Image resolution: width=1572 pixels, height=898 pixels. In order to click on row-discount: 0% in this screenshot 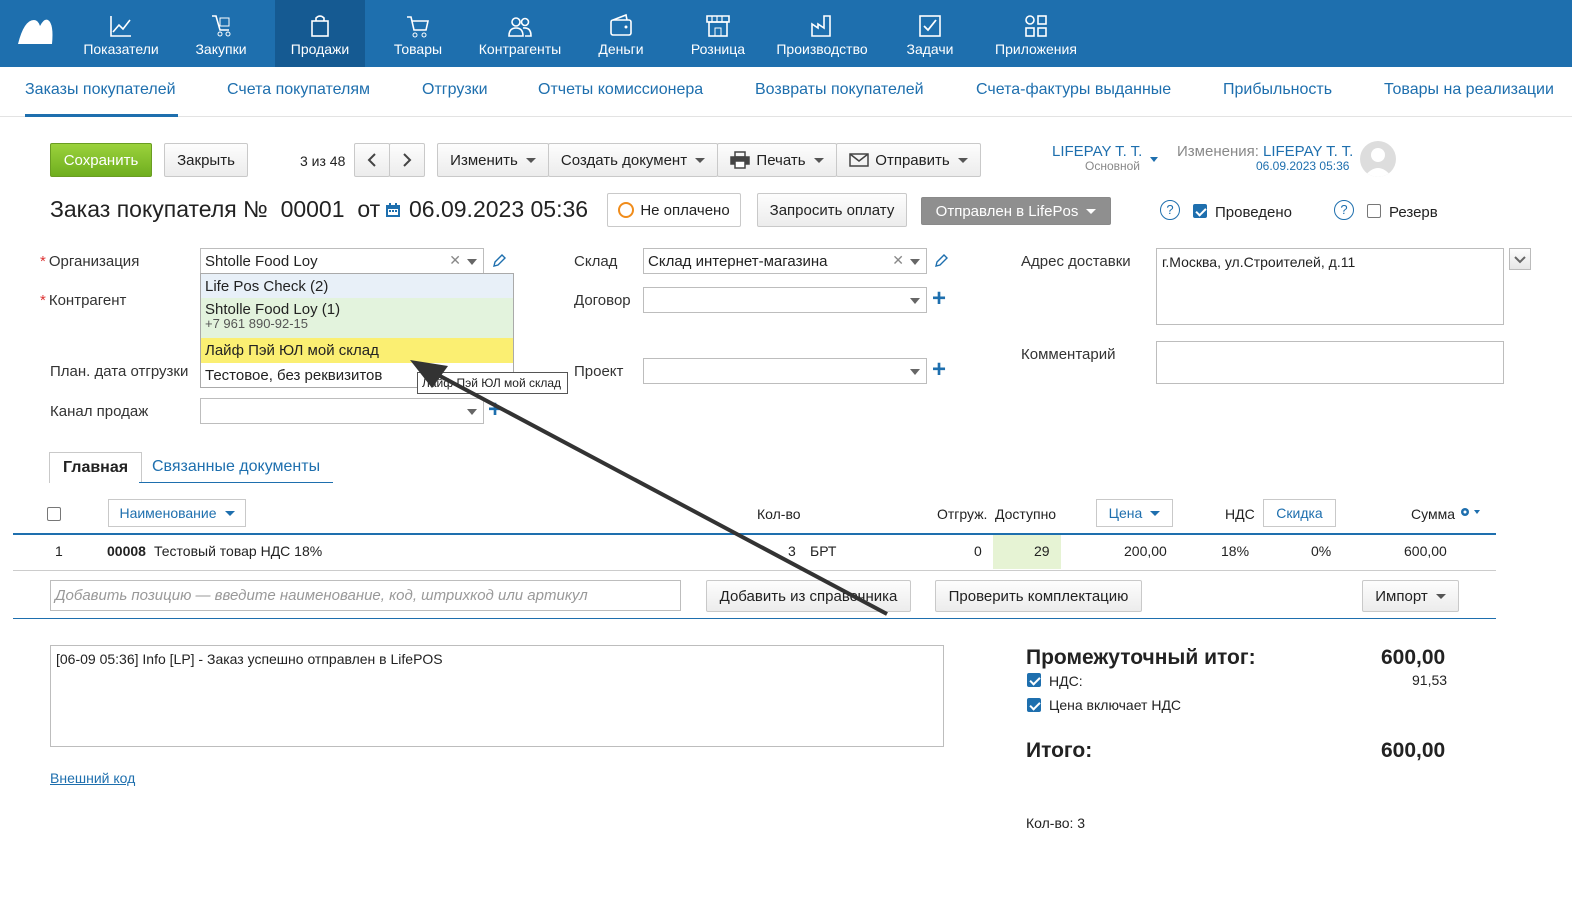, I will do `click(1321, 551)`.